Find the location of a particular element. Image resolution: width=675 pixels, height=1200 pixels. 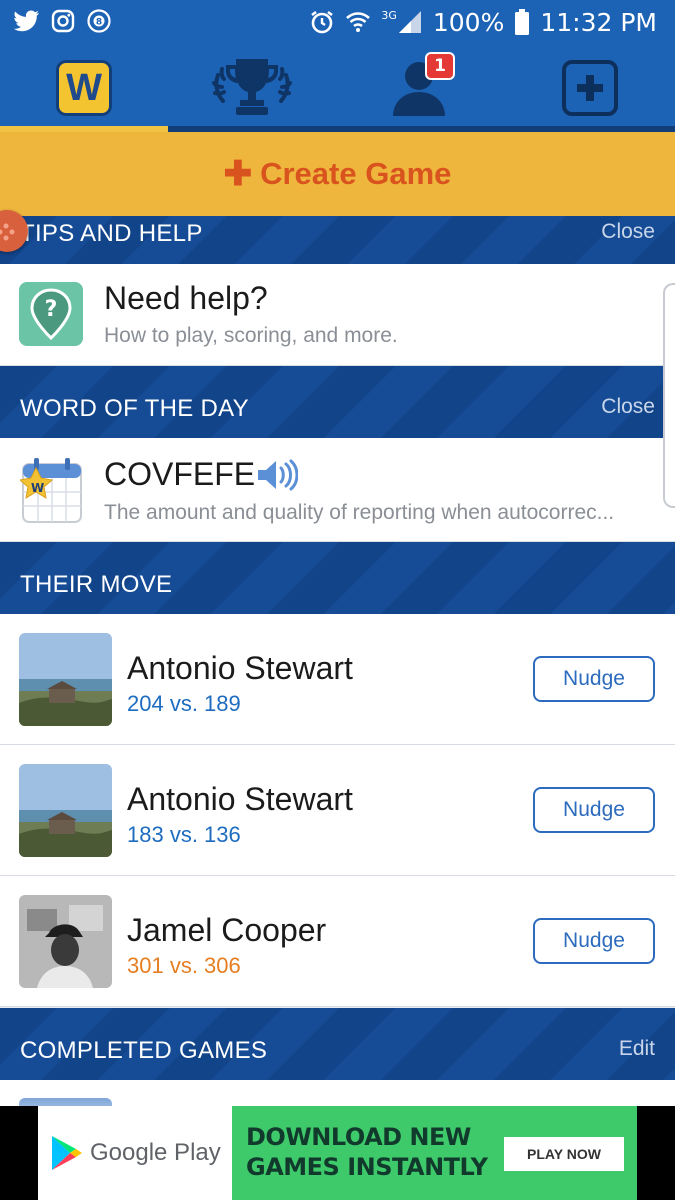

word-of-day-word: COVFEFE is located at coordinates (180, 474).